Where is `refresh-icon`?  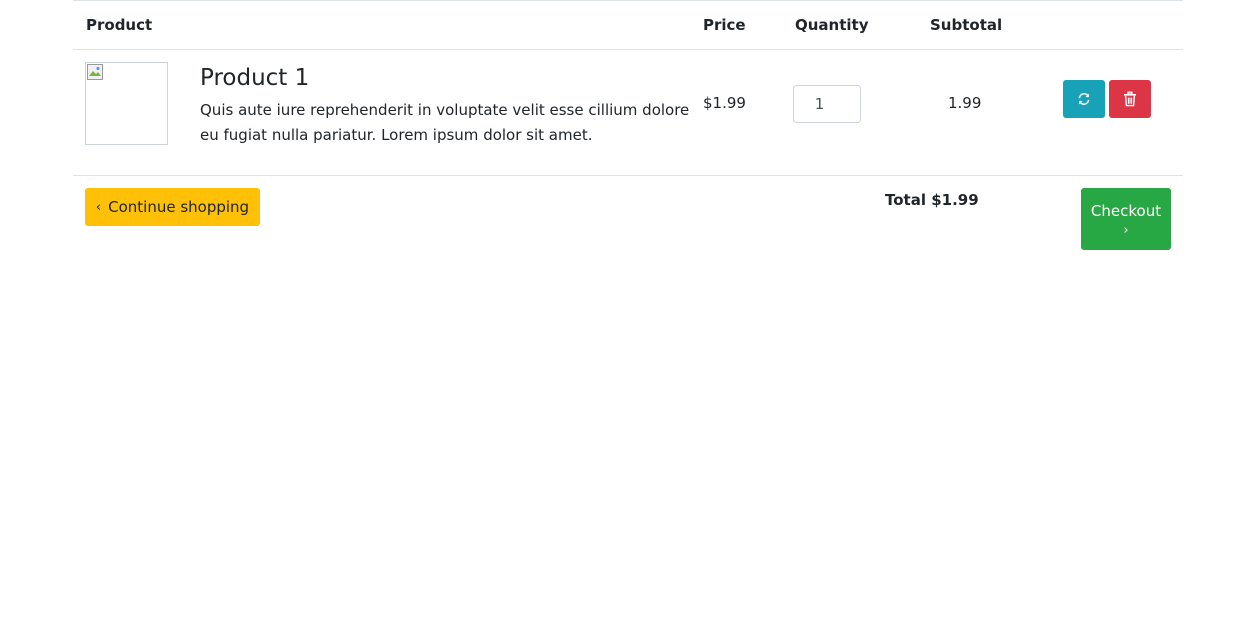 refresh-icon is located at coordinates (1084, 99).